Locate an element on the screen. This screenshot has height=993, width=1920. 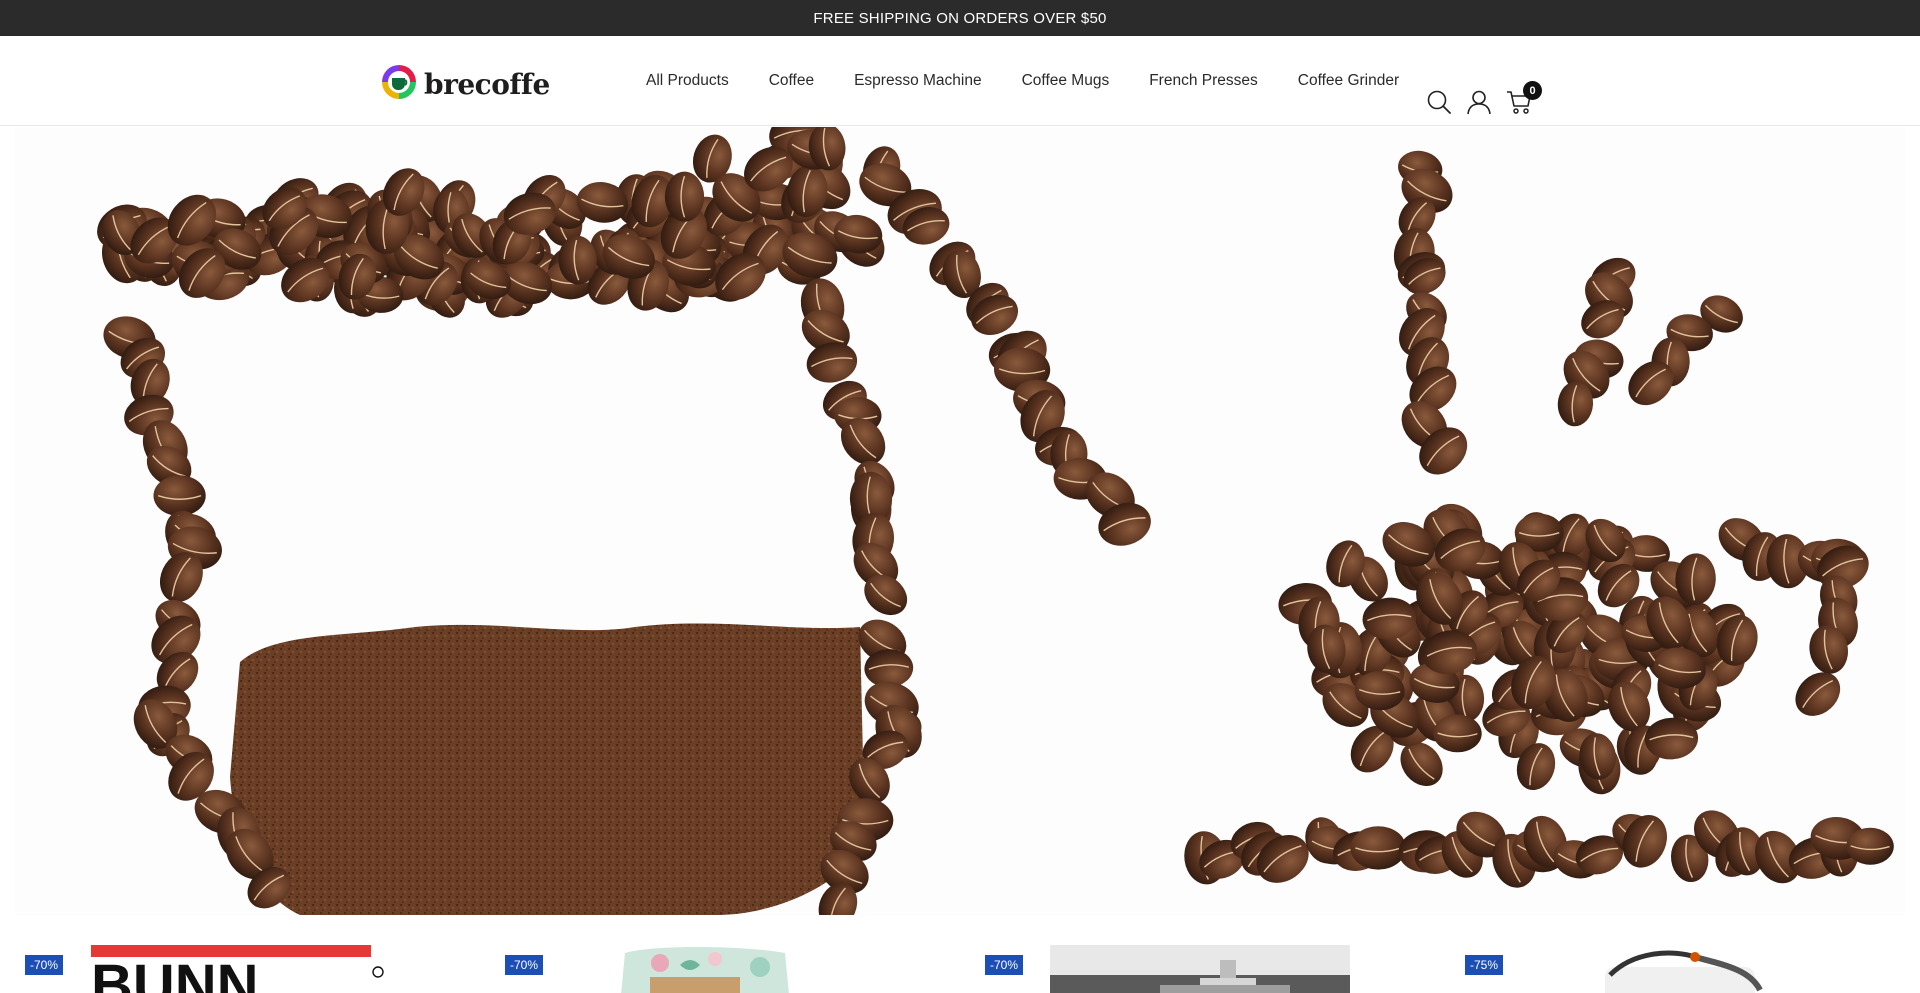
header-actions: 0 is located at coordinates (1484, 98).